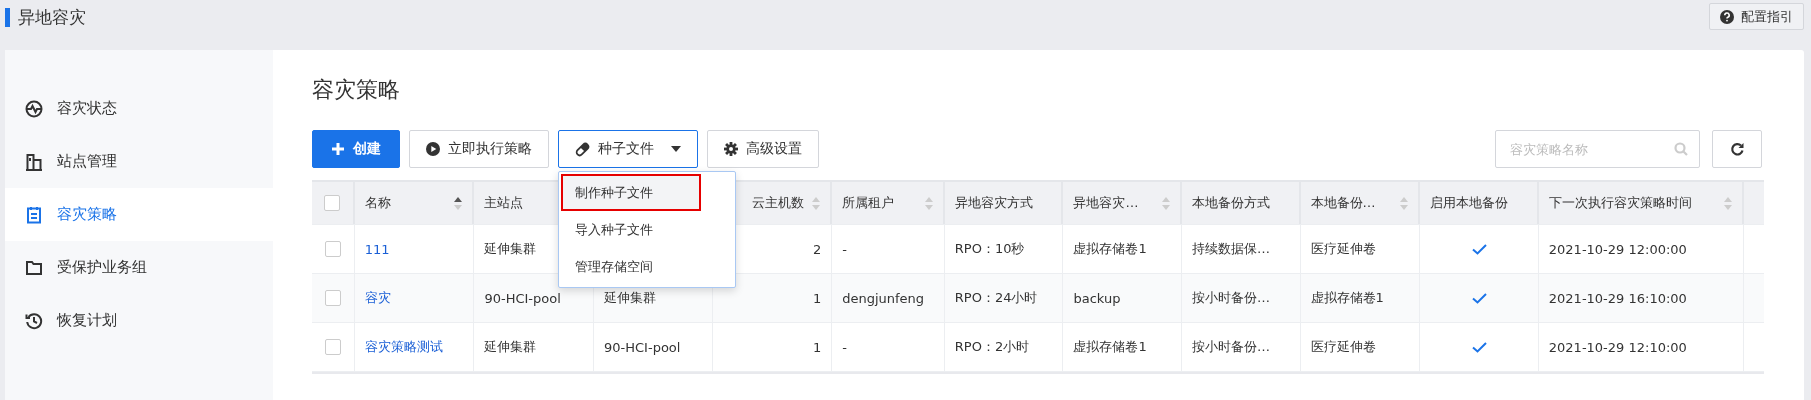 The image size is (1811, 400). What do you see at coordinates (763, 149) in the screenshot?
I see `advanced-settings-button: 高级设置` at bounding box center [763, 149].